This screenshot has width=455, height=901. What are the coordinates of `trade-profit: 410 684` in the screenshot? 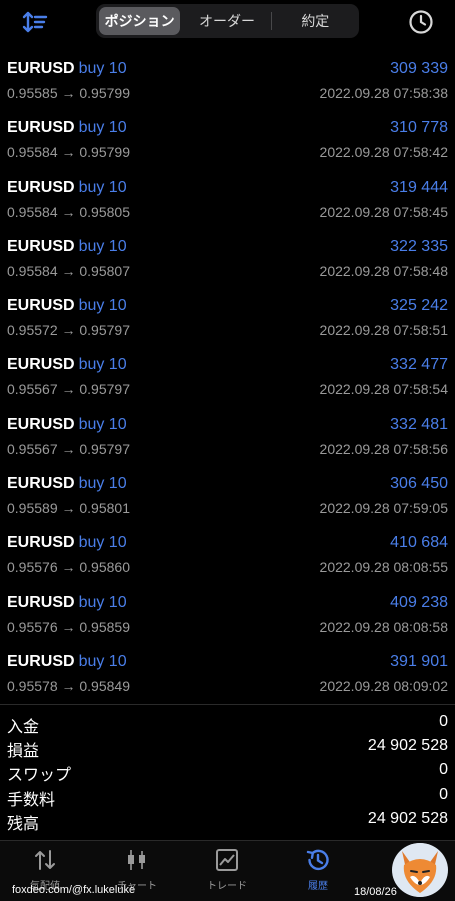 It's located at (419, 543).